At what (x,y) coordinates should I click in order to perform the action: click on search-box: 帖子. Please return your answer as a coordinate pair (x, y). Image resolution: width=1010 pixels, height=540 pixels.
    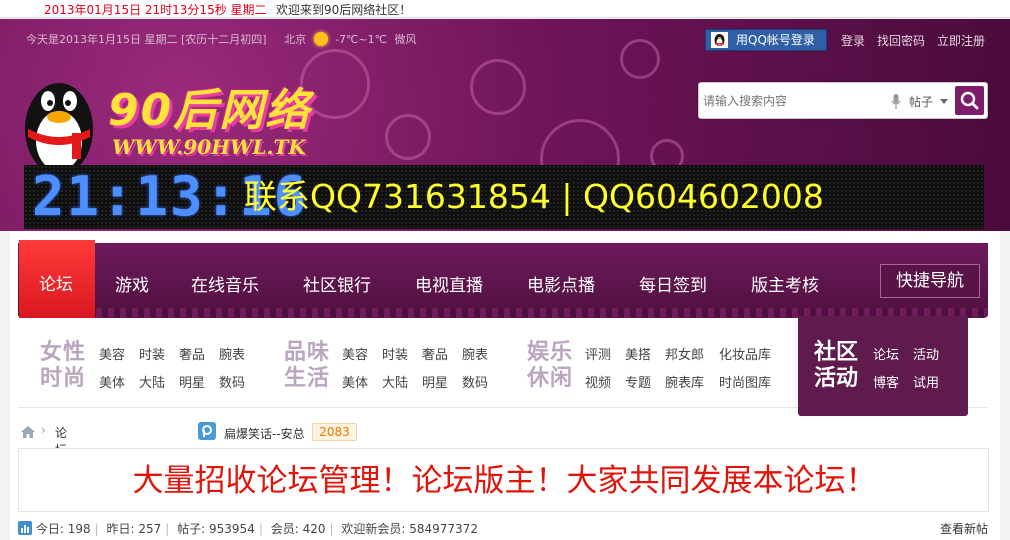
    Looking at the image, I should click on (843, 100).